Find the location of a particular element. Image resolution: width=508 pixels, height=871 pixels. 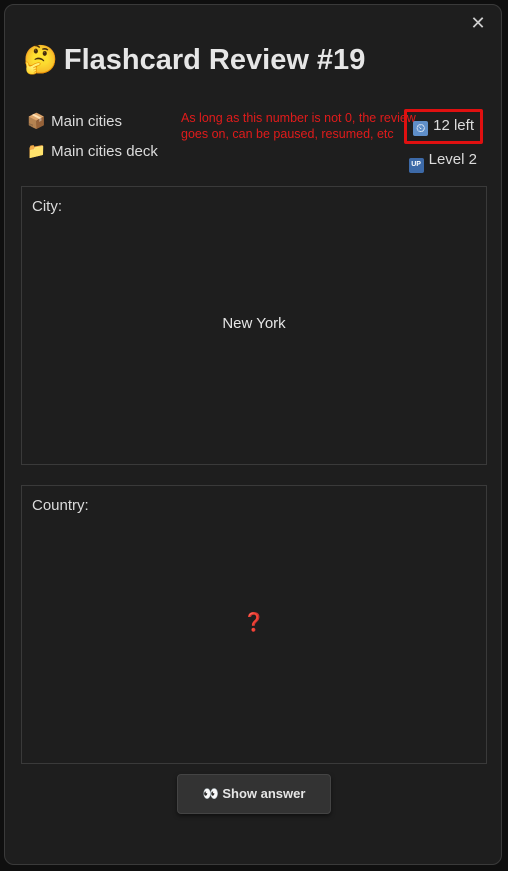

folder-name: Main cities deck is located at coordinates (104, 151).